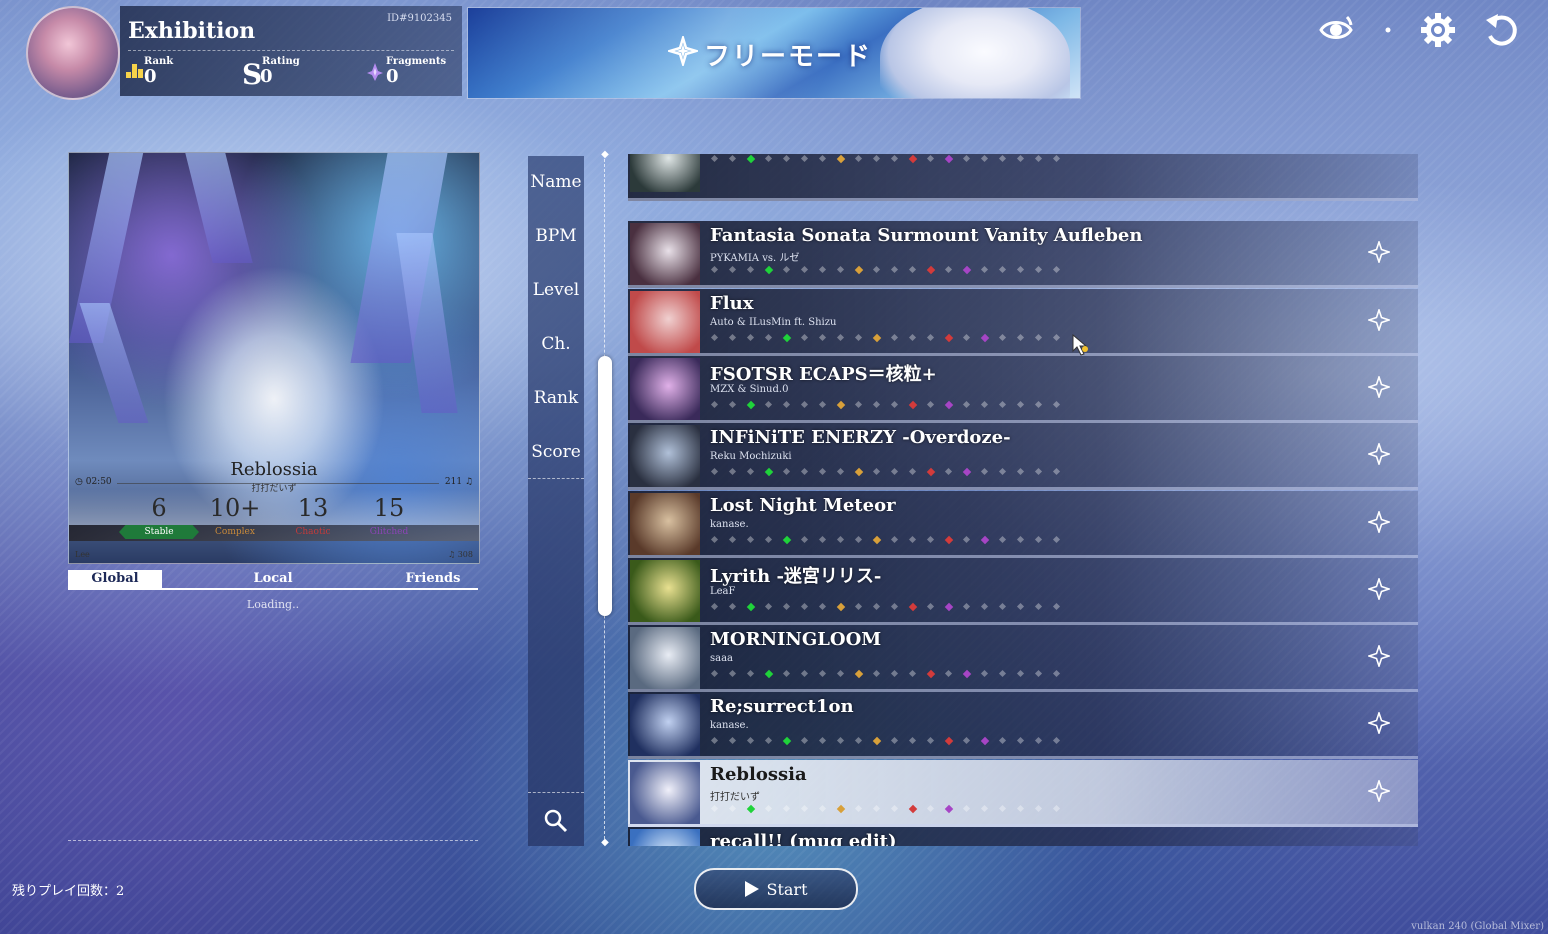 The image size is (1548, 934). What do you see at coordinates (556, 236) in the screenshot?
I see `sort-bpm: BPM` at bounding box center [556, 236].